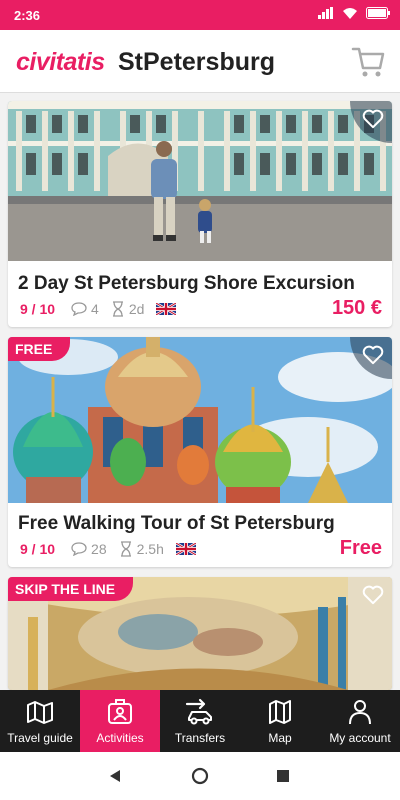 The width and height of the screenshot is (400, 800). What do you see at coordinates (108, 549) in the screenshot?
I see `activity-meta: 9 / 10 28 2.5h` at bounding box center [108, 549].